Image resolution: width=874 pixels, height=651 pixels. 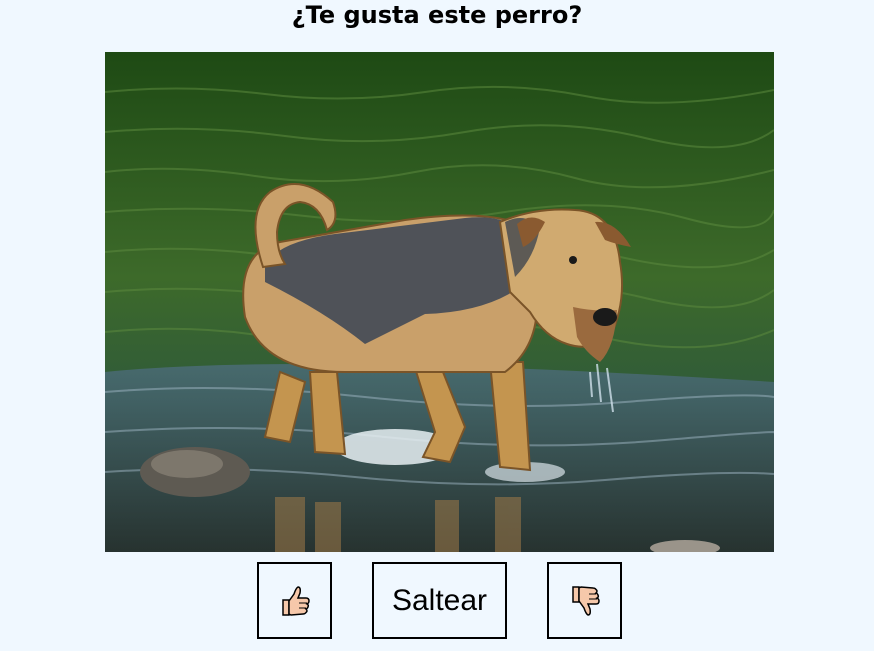 I want to click on like-button, so click(x=294, y=600).